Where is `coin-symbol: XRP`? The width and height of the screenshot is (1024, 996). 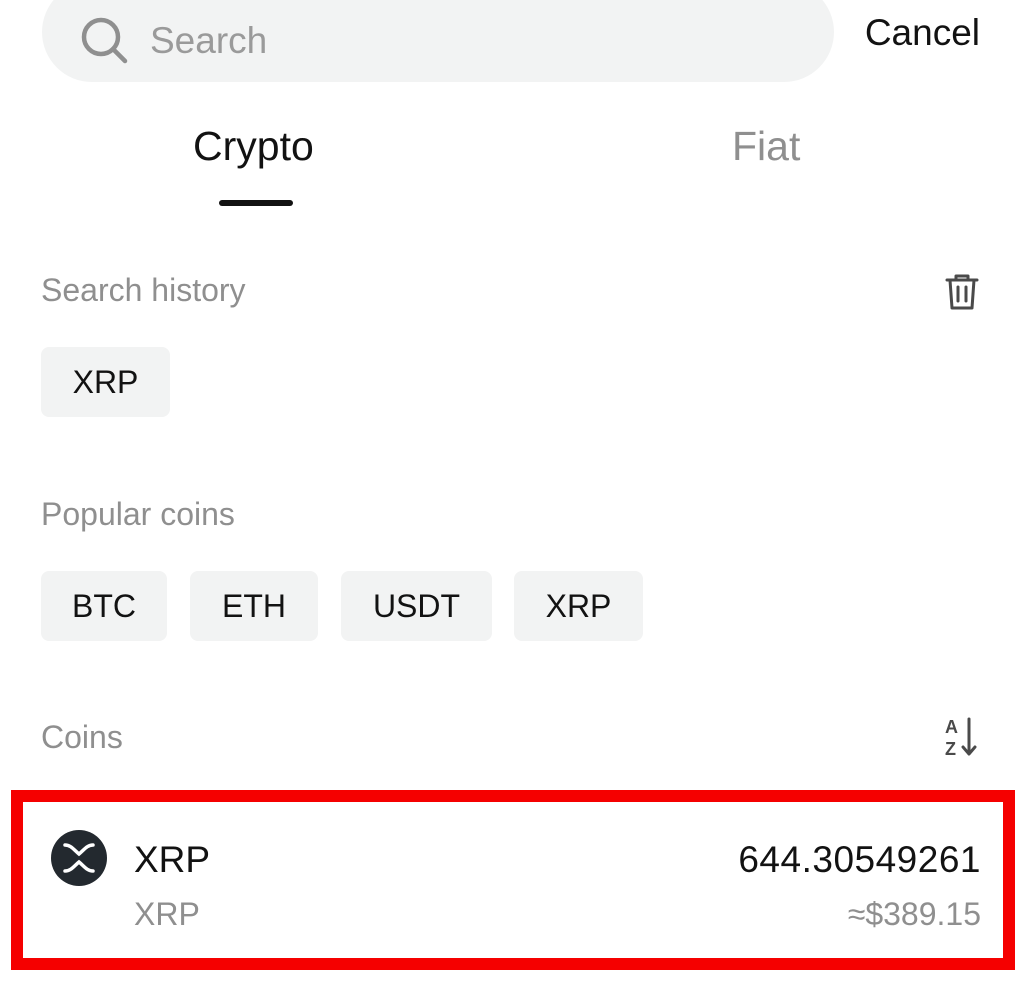 coin-symbol: XRP is located at coordinates (172, 859).